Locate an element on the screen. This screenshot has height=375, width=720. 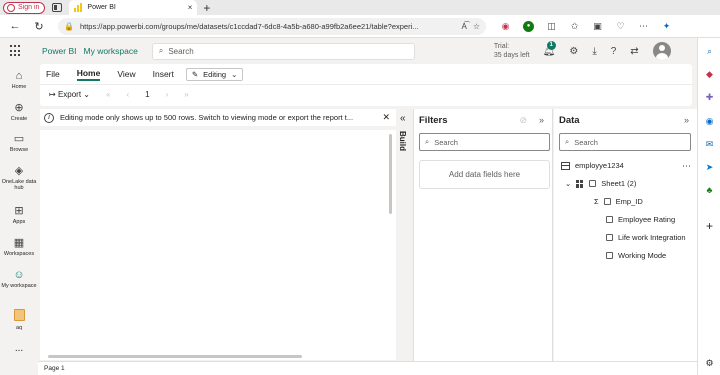
field-name: Emp_ID is located at coordinates (629, 201).